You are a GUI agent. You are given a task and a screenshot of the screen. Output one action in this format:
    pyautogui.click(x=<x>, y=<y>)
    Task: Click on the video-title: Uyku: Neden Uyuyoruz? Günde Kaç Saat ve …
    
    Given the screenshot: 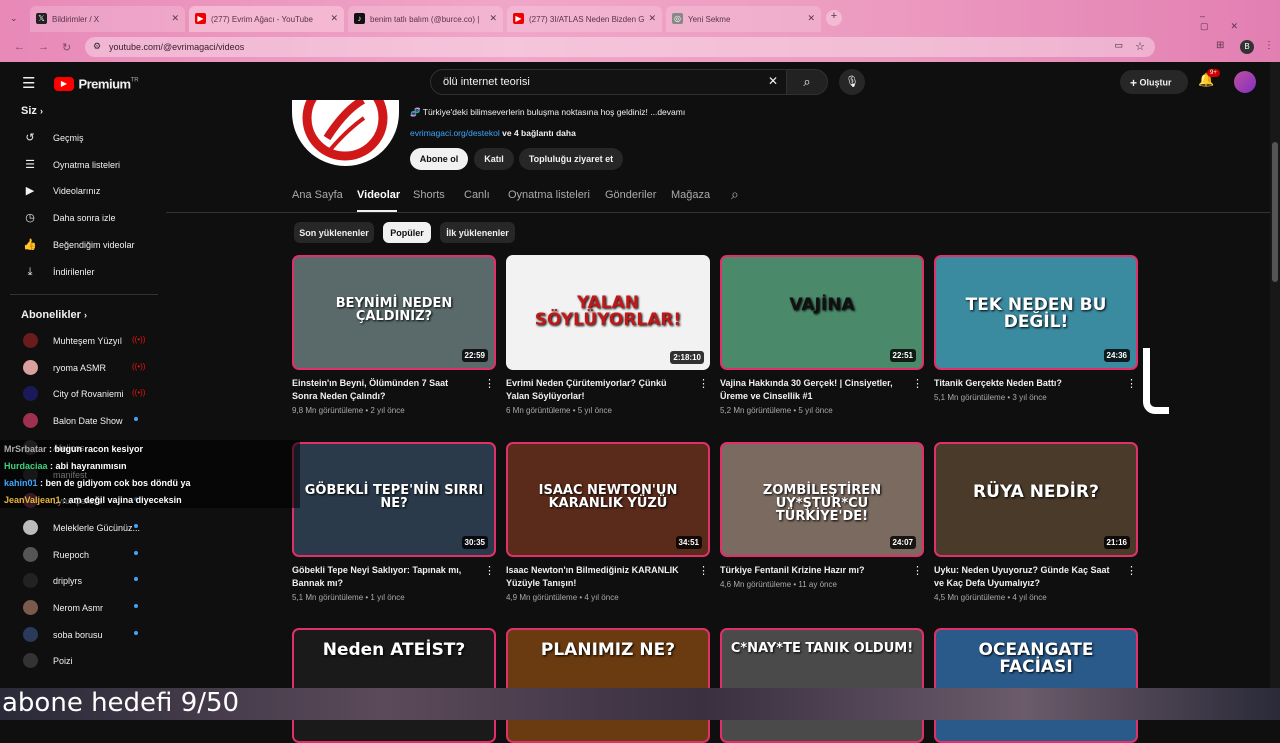 What is the action you would take?
    pyautogui.click(x=1023, y=577)
    